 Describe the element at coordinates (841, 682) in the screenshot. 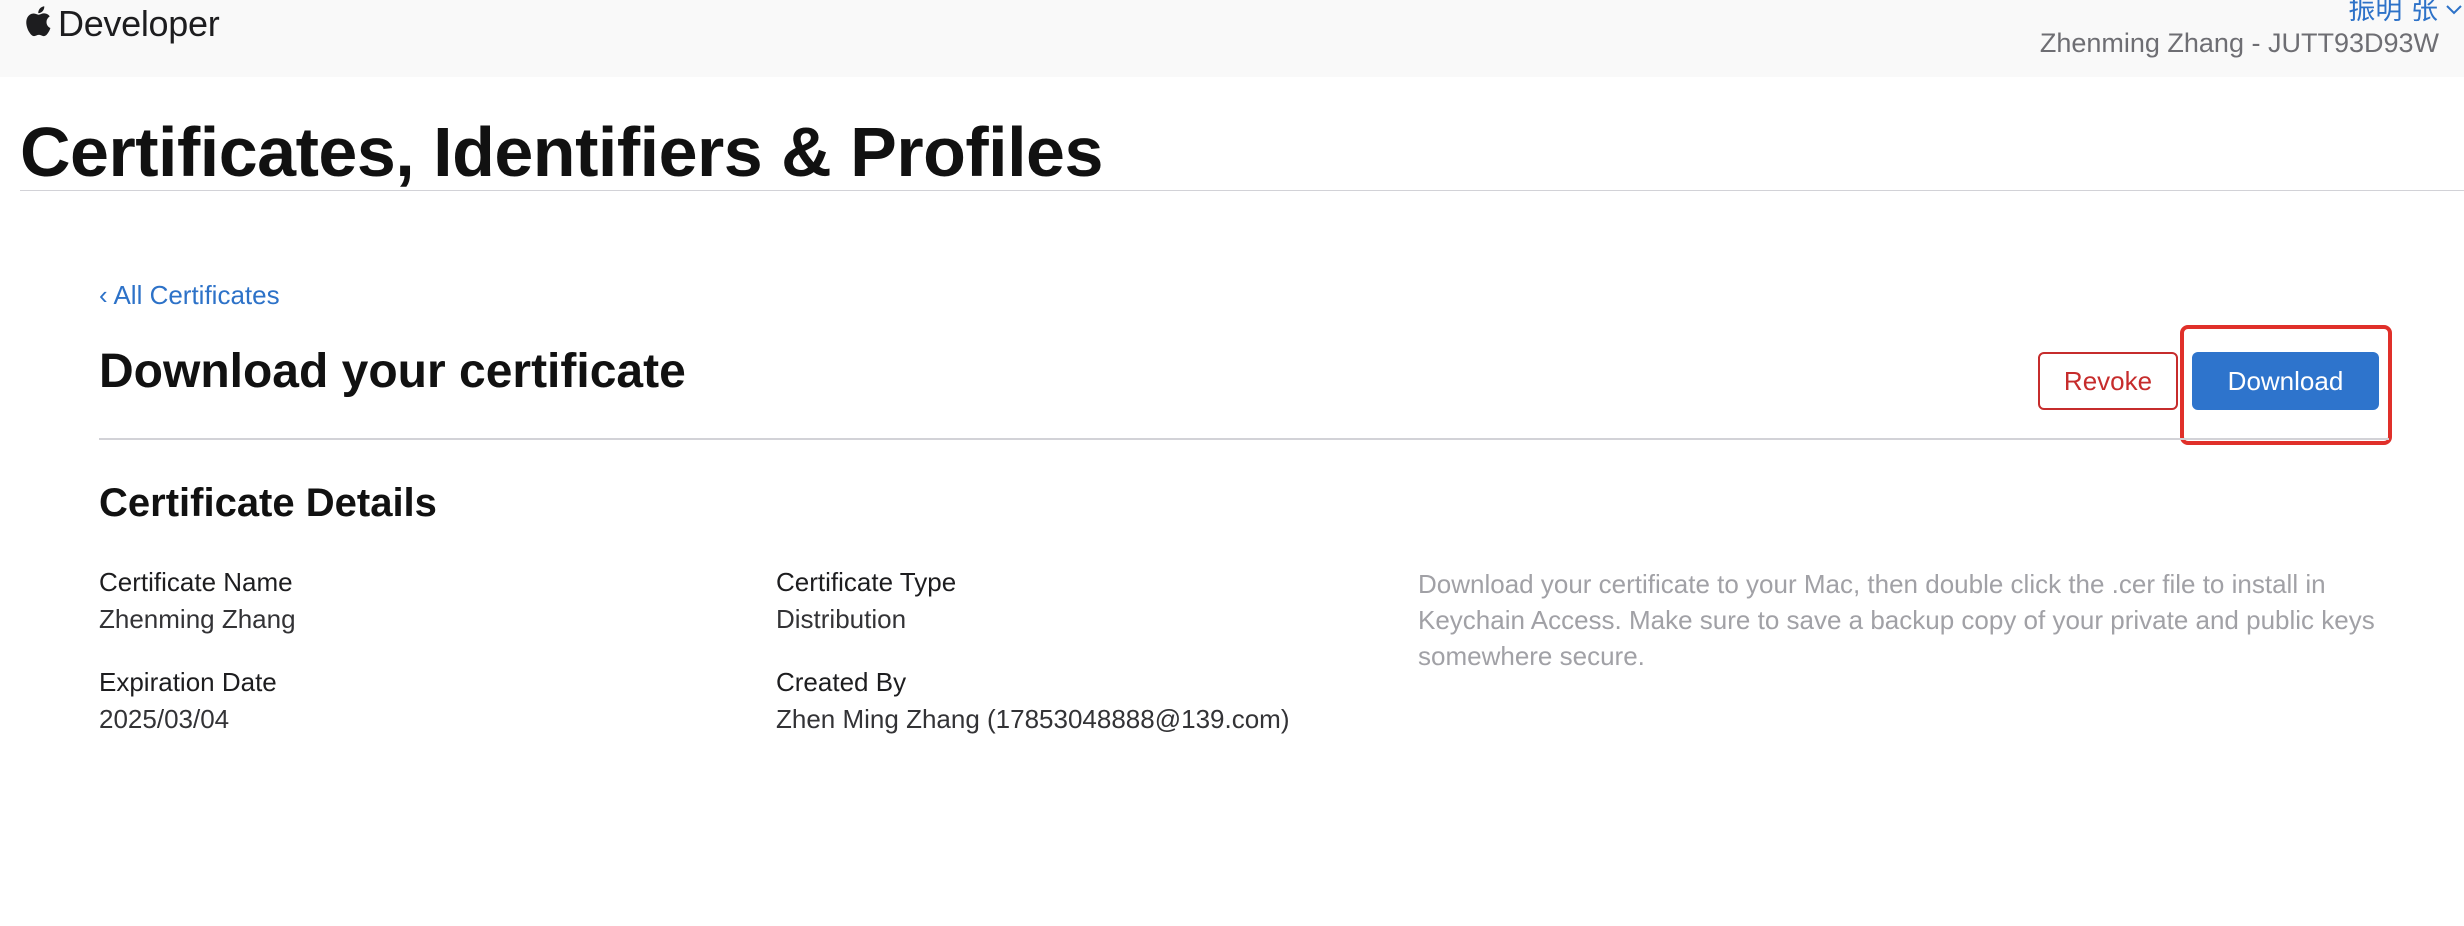

I see `created-by-label: Created By` at that location.